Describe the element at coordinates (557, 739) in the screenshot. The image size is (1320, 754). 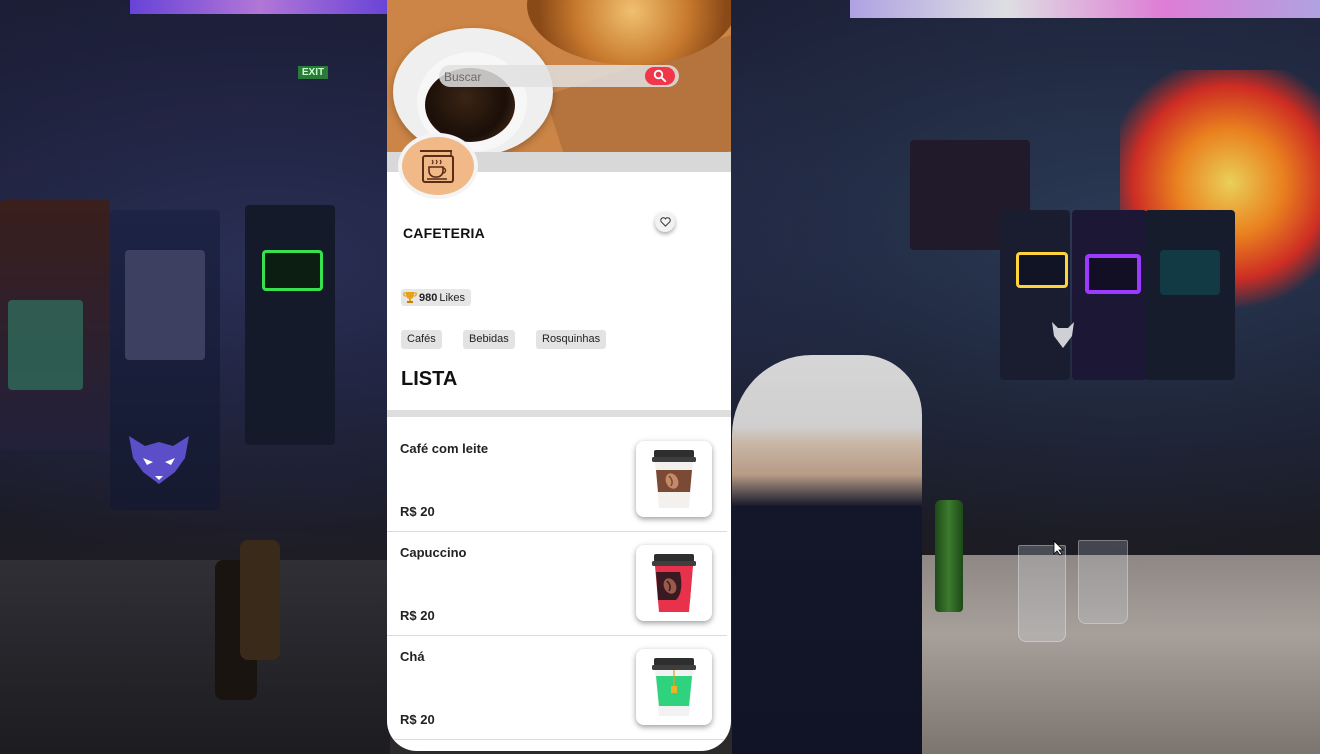
I see `item-separator` at that location.